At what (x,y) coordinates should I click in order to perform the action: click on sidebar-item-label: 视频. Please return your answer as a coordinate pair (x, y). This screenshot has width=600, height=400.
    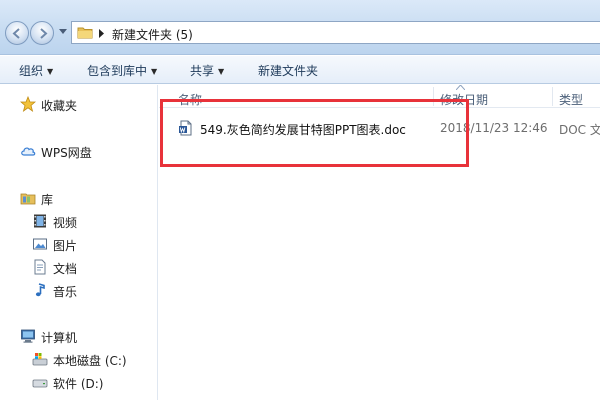
    Looking at the image, I should click on (65, 223).